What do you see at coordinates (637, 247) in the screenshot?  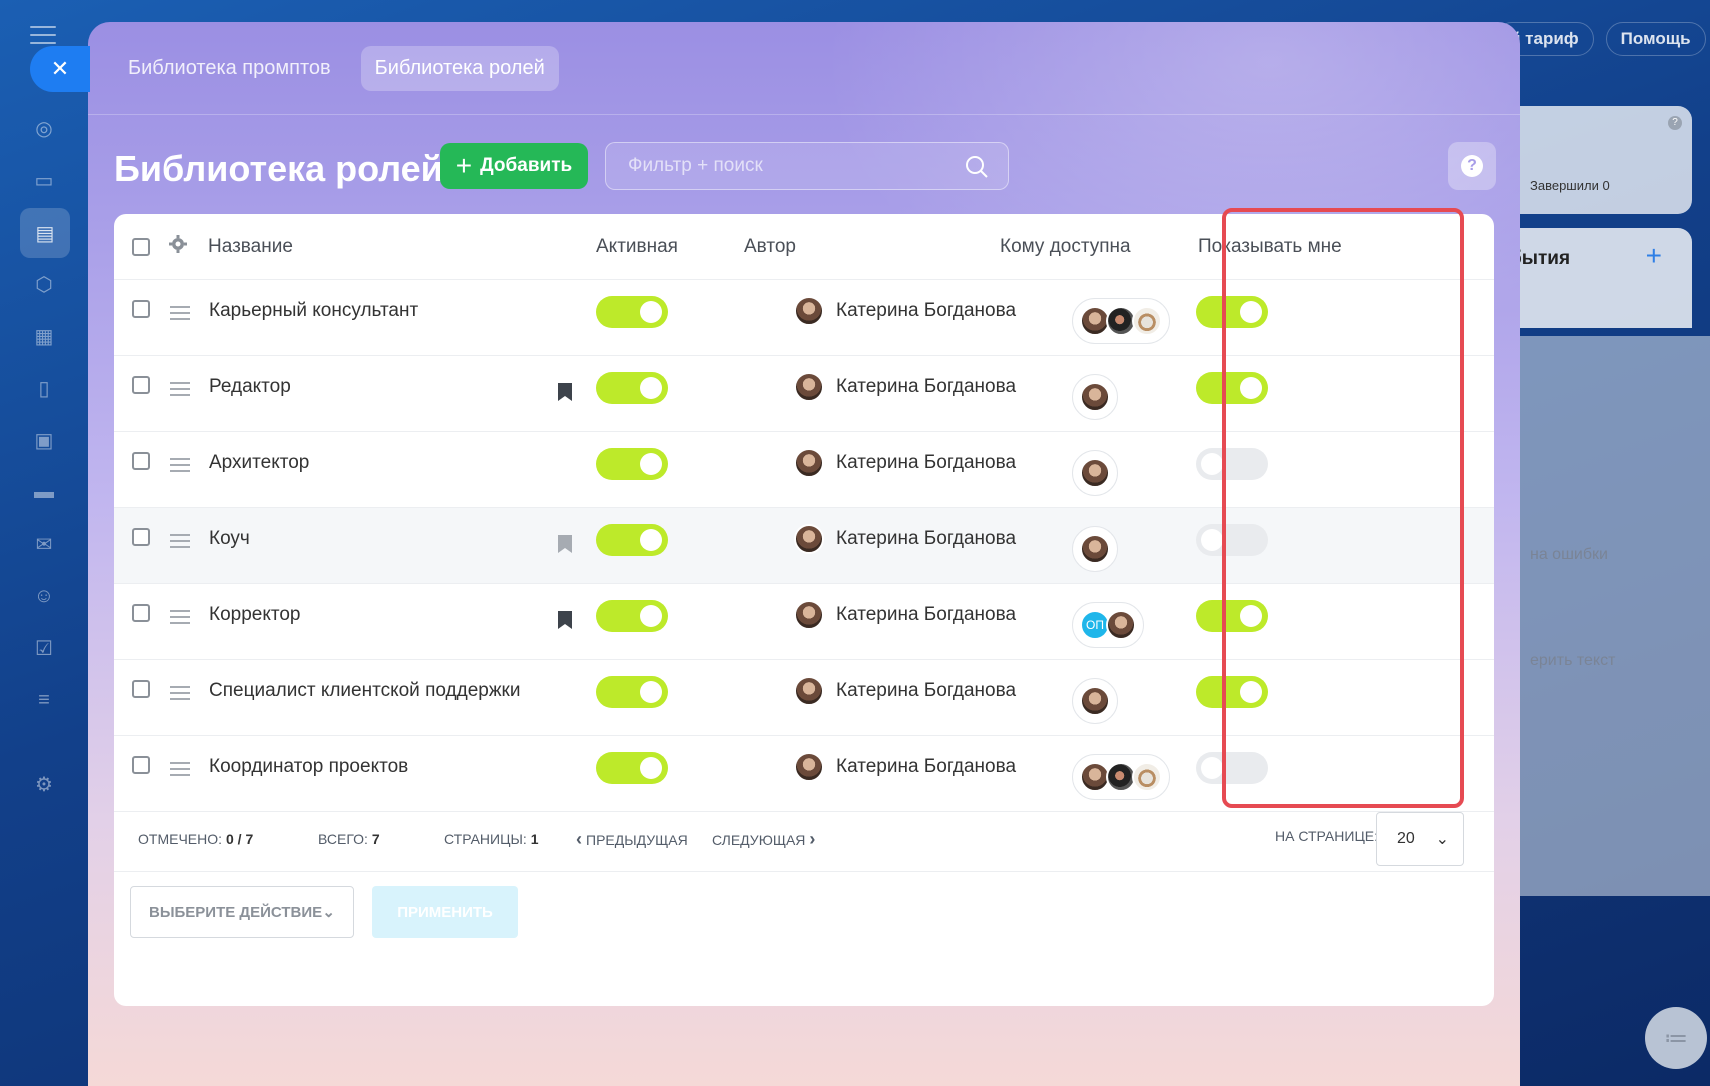 I see `column-active: Активная` at bounding box center [637, 247].